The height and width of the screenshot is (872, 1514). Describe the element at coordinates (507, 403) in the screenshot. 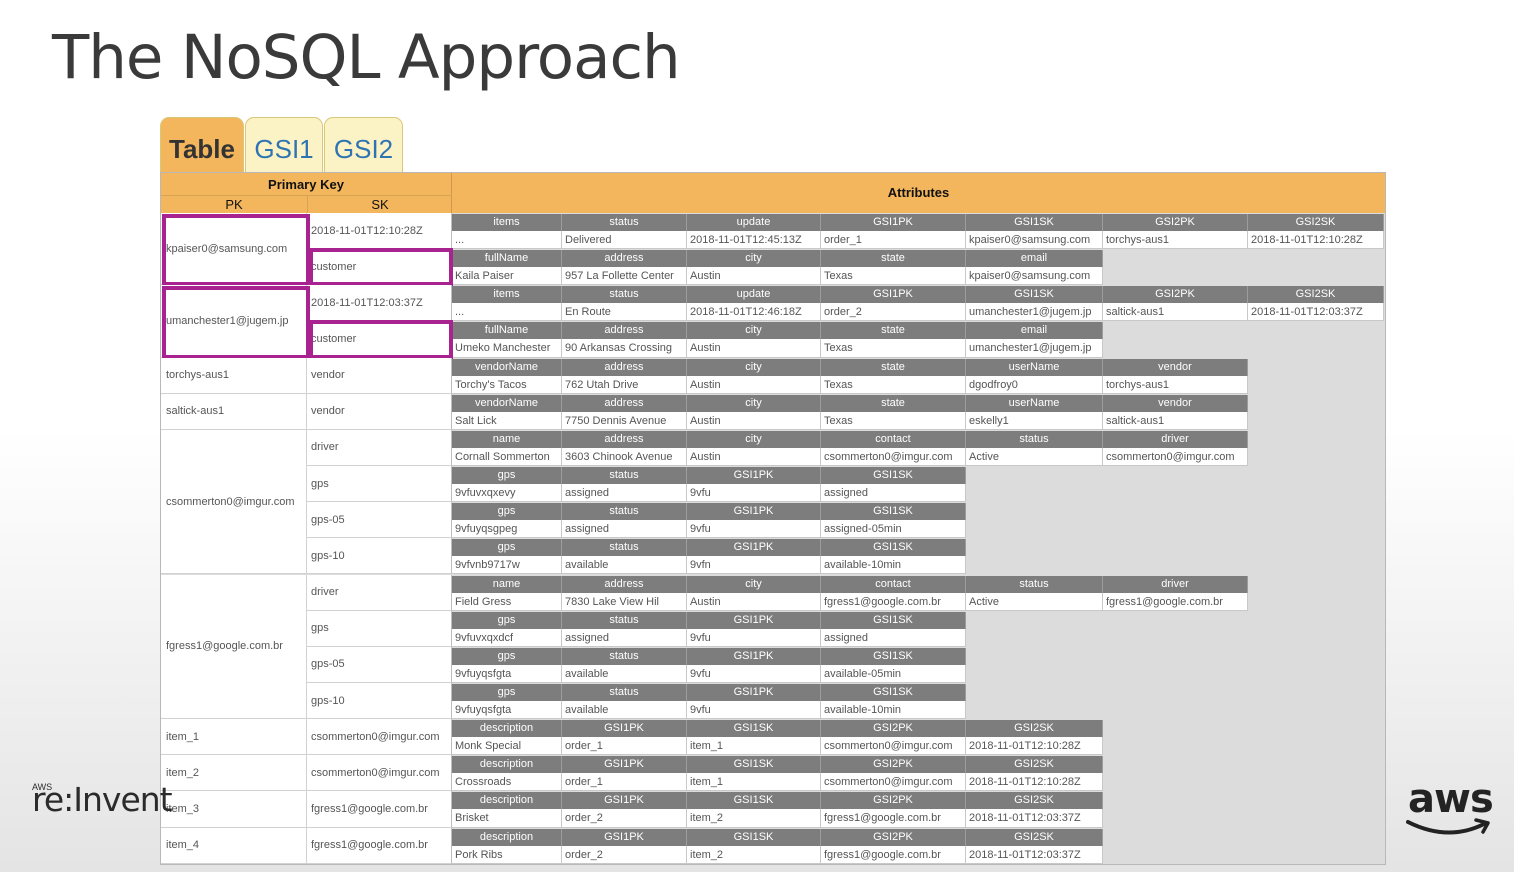

I see `attribute-name-cell: vendorName` at that location.